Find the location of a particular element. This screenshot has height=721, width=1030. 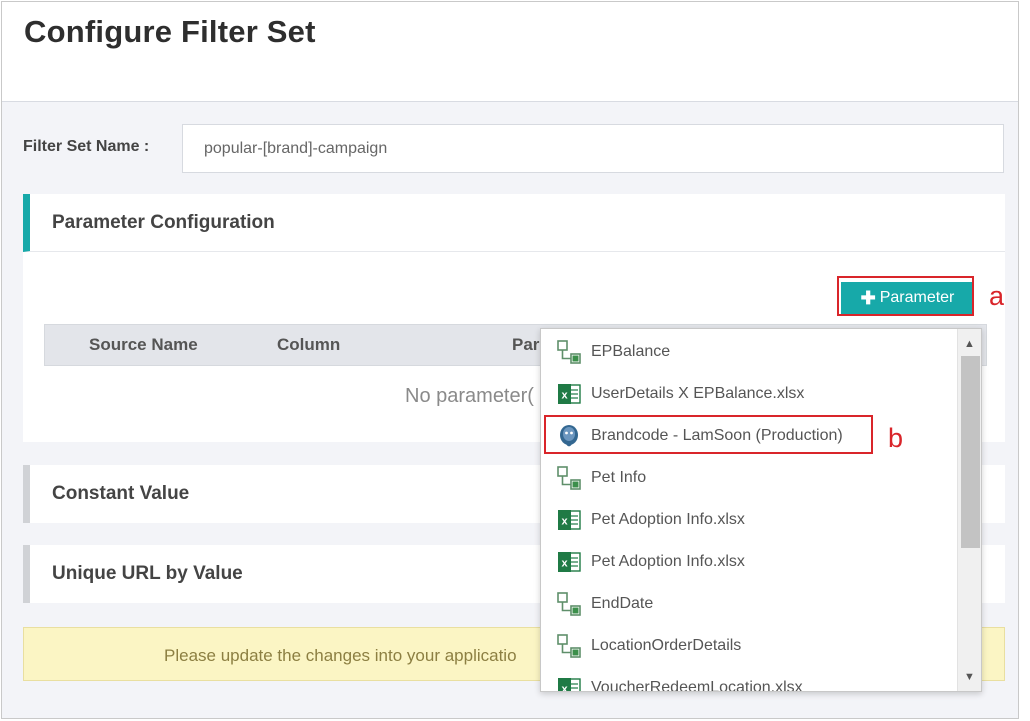

page-header: Configure Filter Set is located at coordinates (510, 52).